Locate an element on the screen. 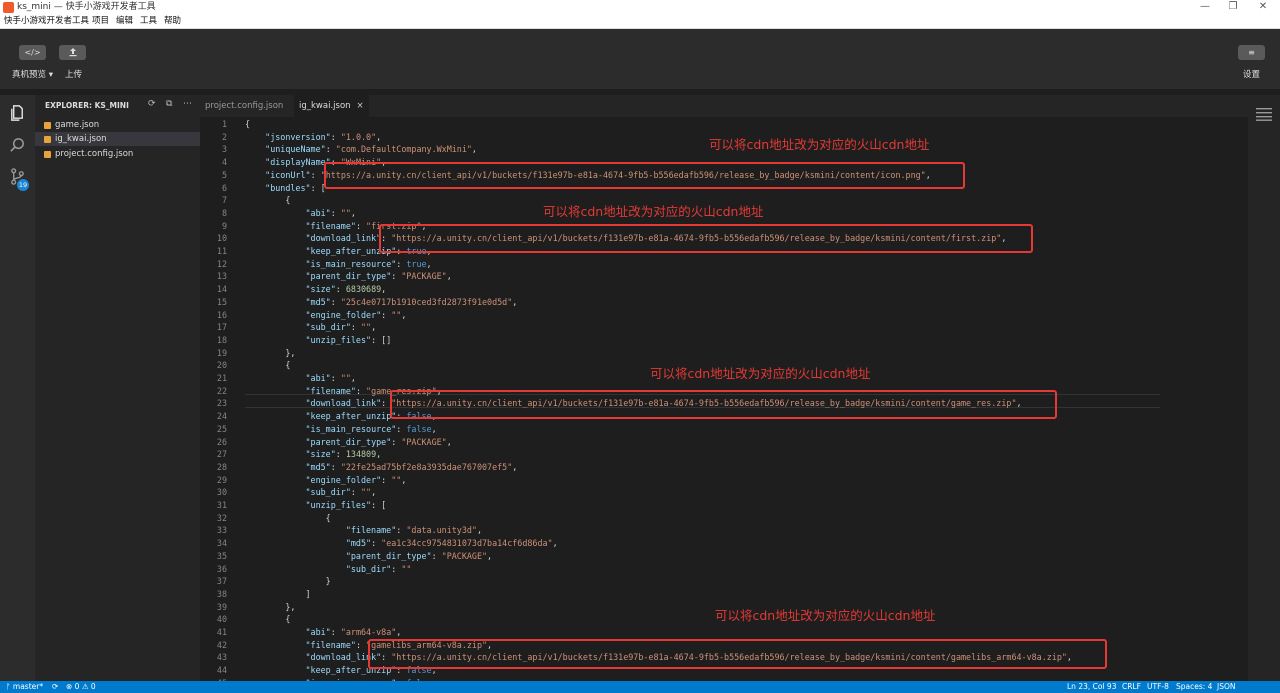  problems-count: ⊗ 0 ⚠ 0 is located at coordinates (81, 687).